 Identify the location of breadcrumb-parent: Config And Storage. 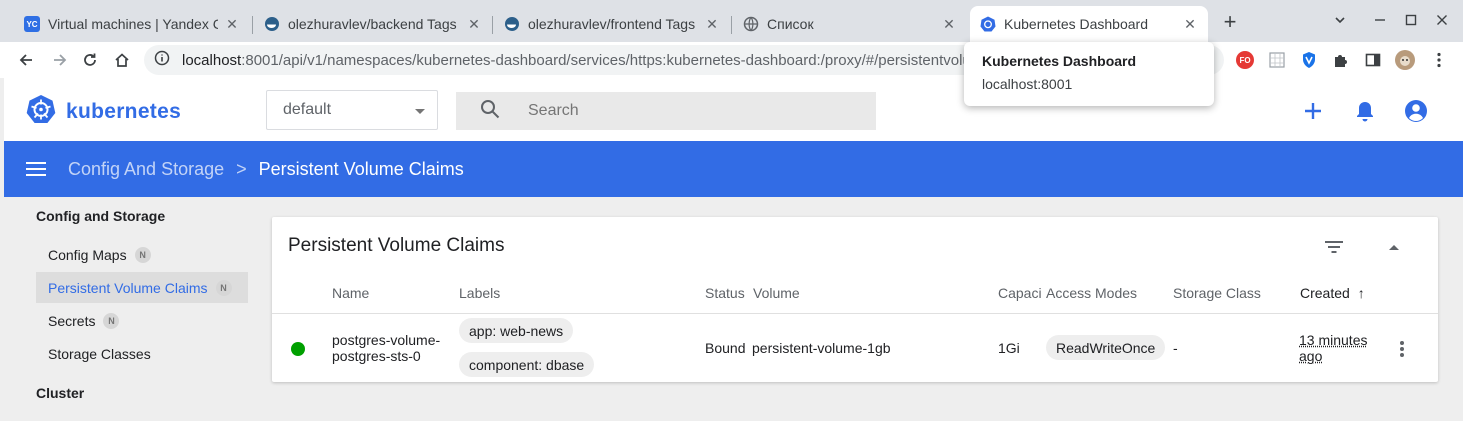
(146, 169).